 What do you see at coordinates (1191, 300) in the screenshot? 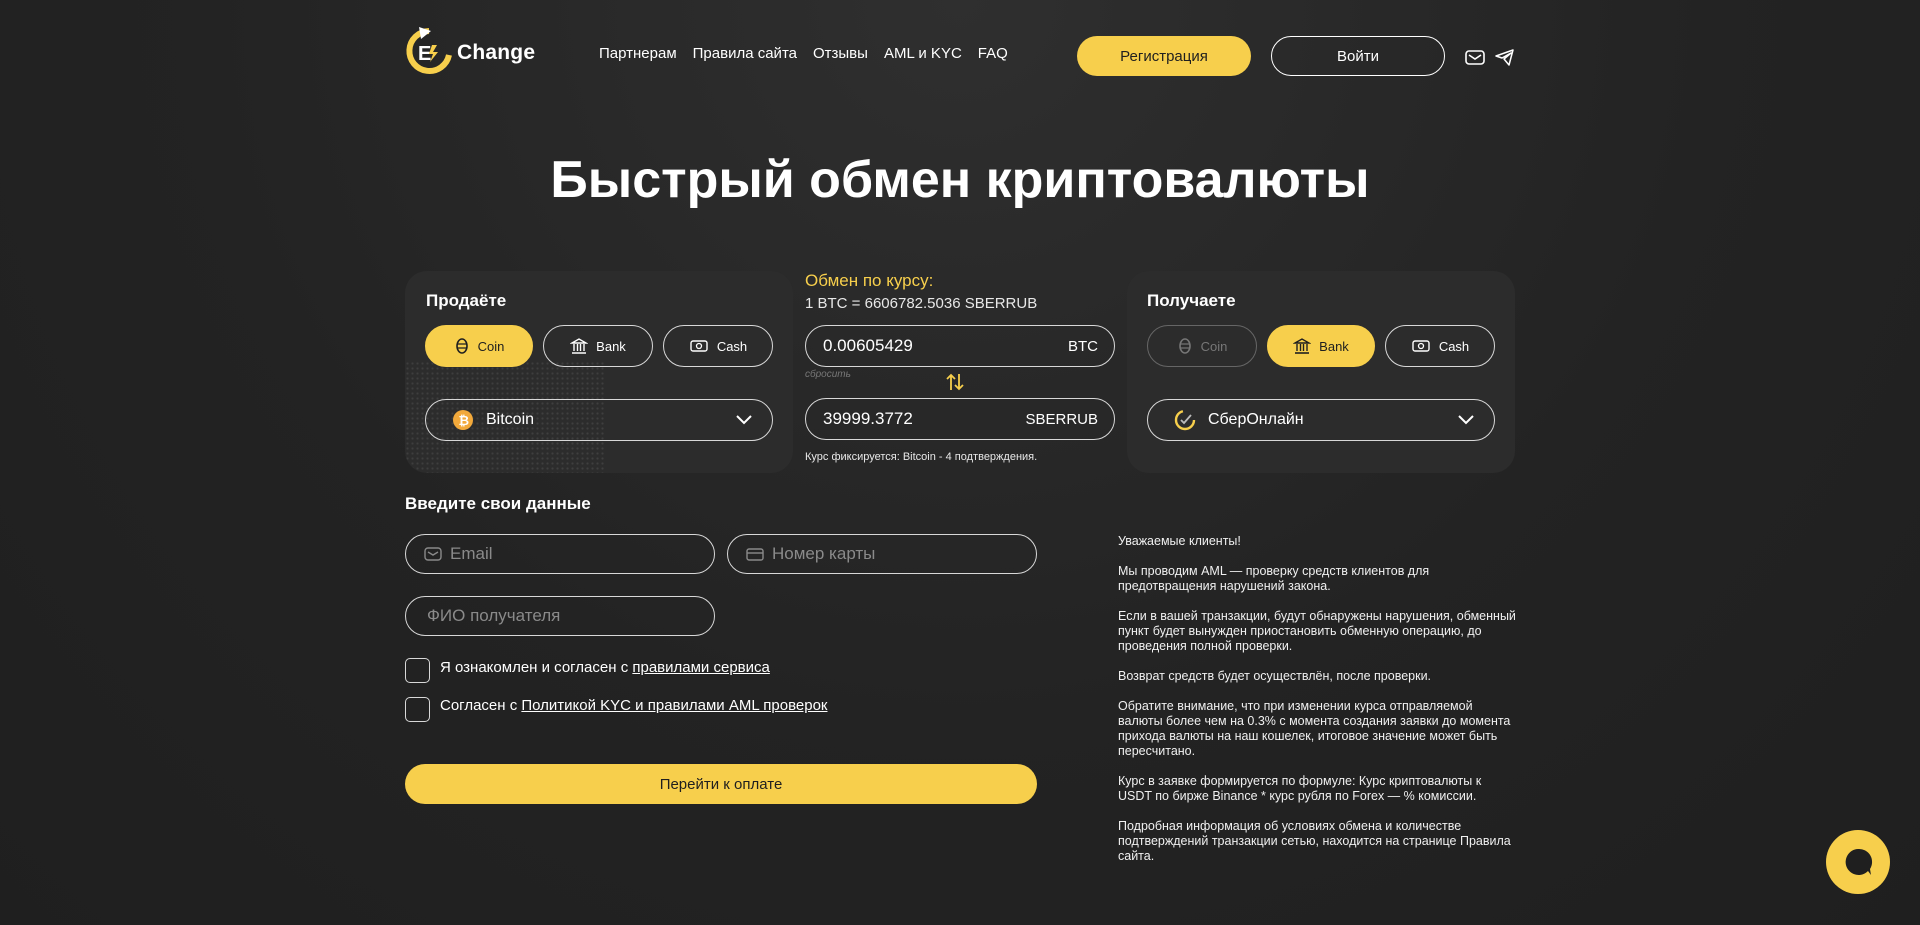
I see `receive-title: Получаете` at bounding box center [1191, 300].